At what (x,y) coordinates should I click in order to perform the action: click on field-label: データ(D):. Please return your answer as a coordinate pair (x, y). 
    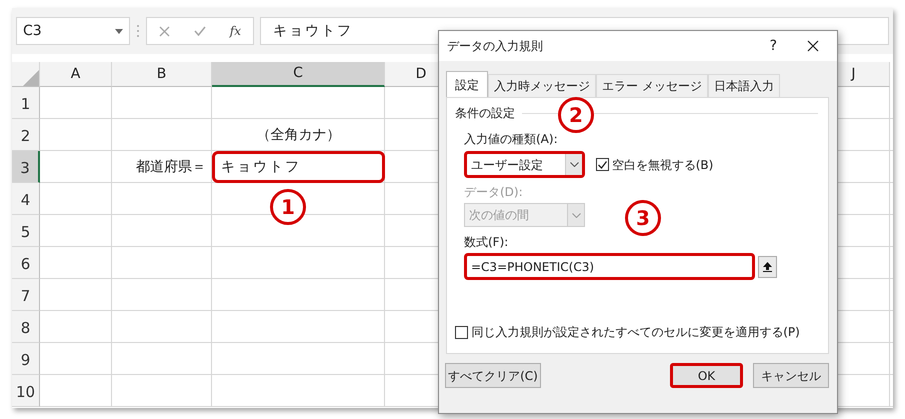
    Looking at the image, I should click on (494, 192).